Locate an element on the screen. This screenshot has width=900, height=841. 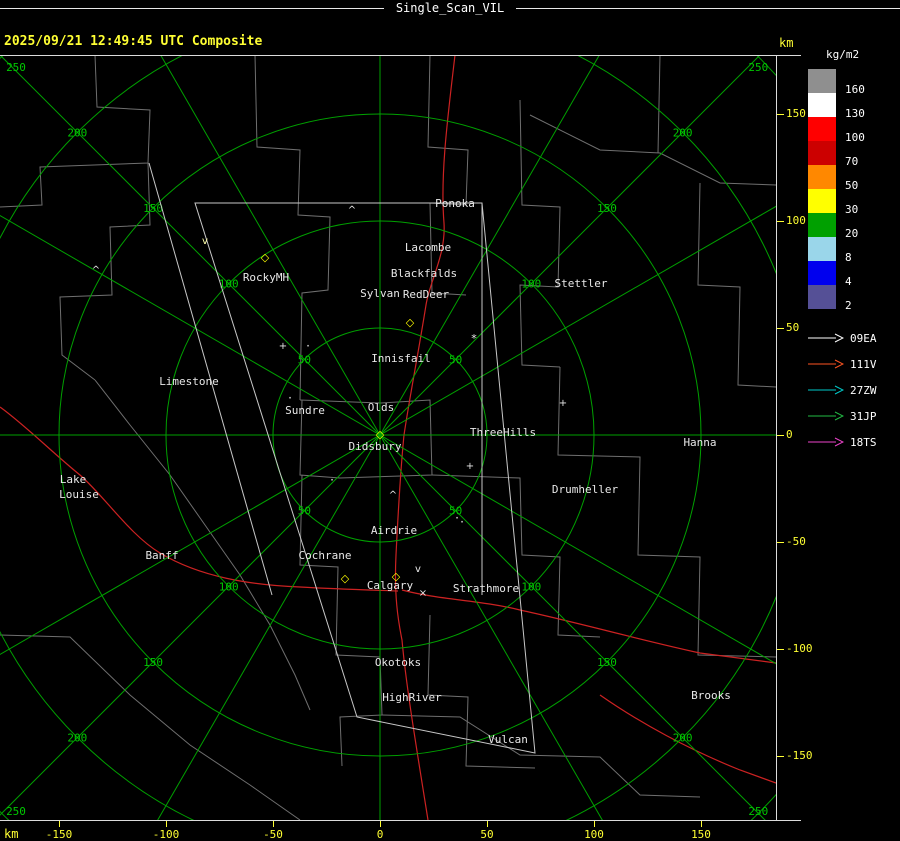
x-tick-label: 0 is located at coordinates (380, 834).